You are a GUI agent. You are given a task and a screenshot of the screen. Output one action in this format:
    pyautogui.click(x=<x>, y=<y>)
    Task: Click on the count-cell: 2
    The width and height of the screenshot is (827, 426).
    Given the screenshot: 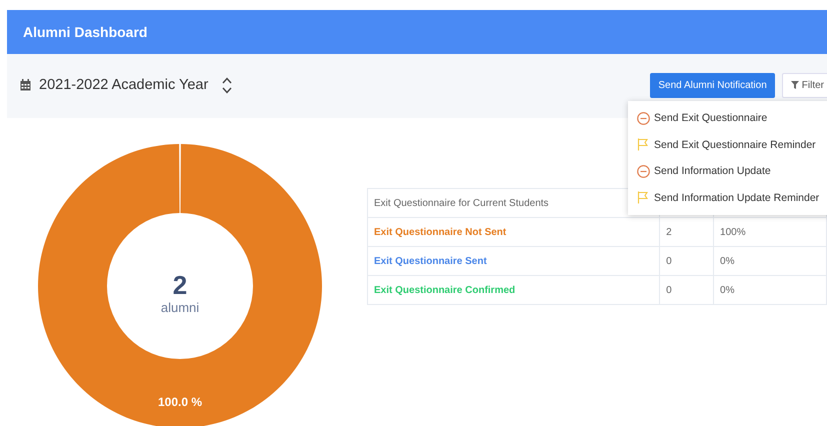 What is the action you would take?
    pyautogui.click(x=687, y=232)
    